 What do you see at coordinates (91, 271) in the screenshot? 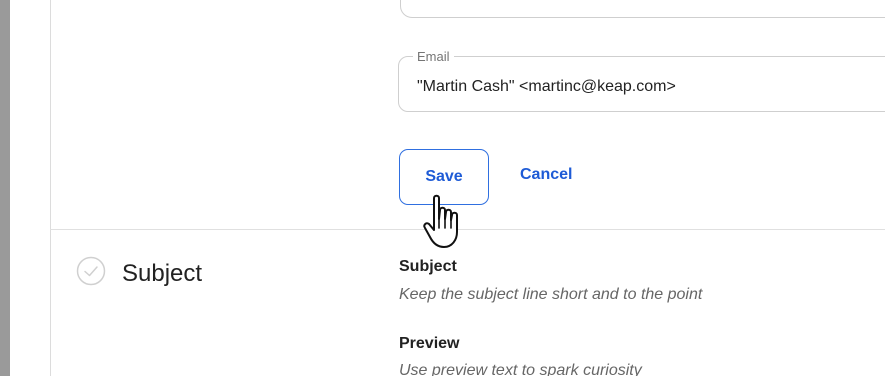
I see `check-circle-icon` at bounding box center [91, 271].